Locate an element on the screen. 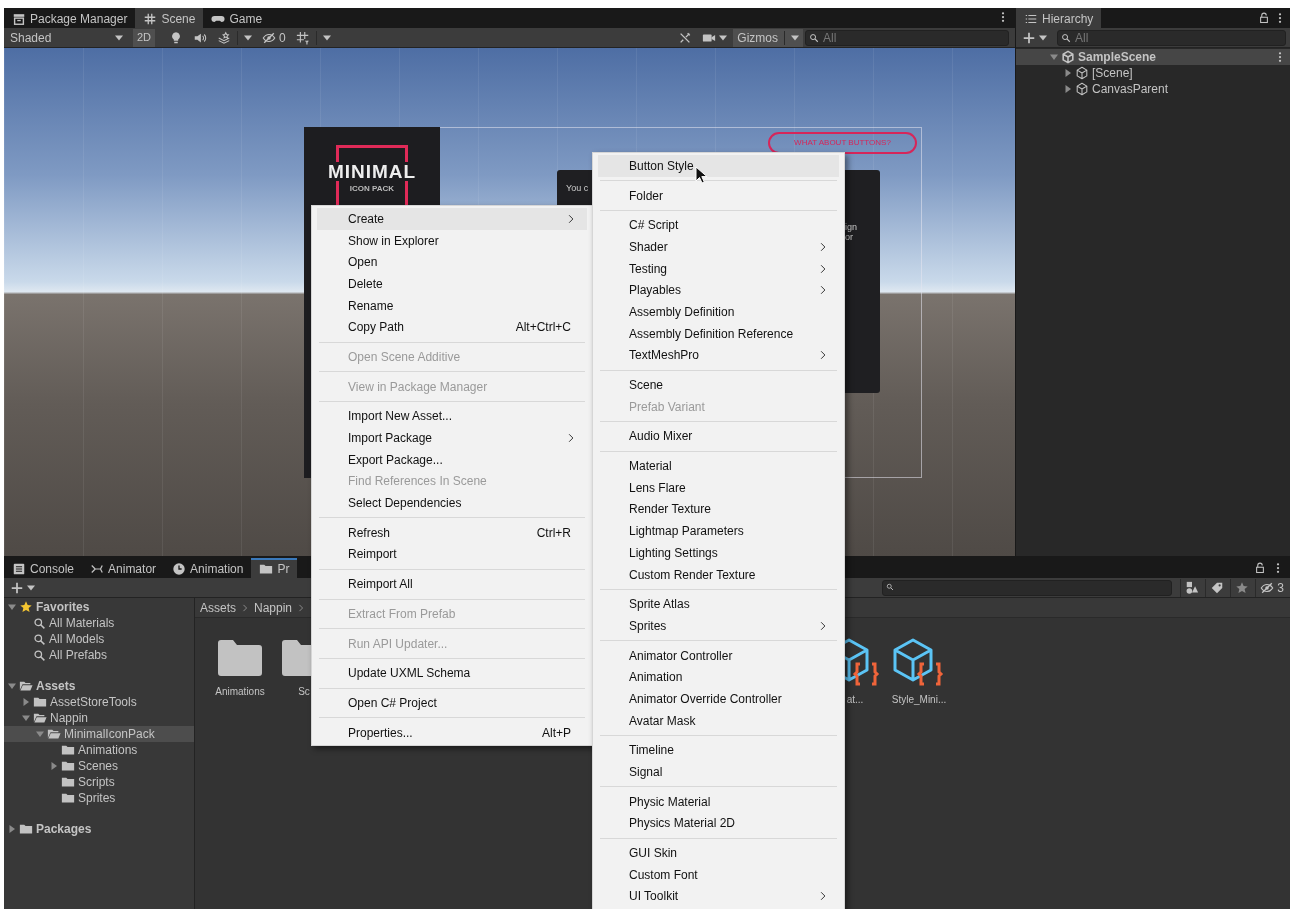  menu-item: Show in Explorer is located at coordinates (452, 240).